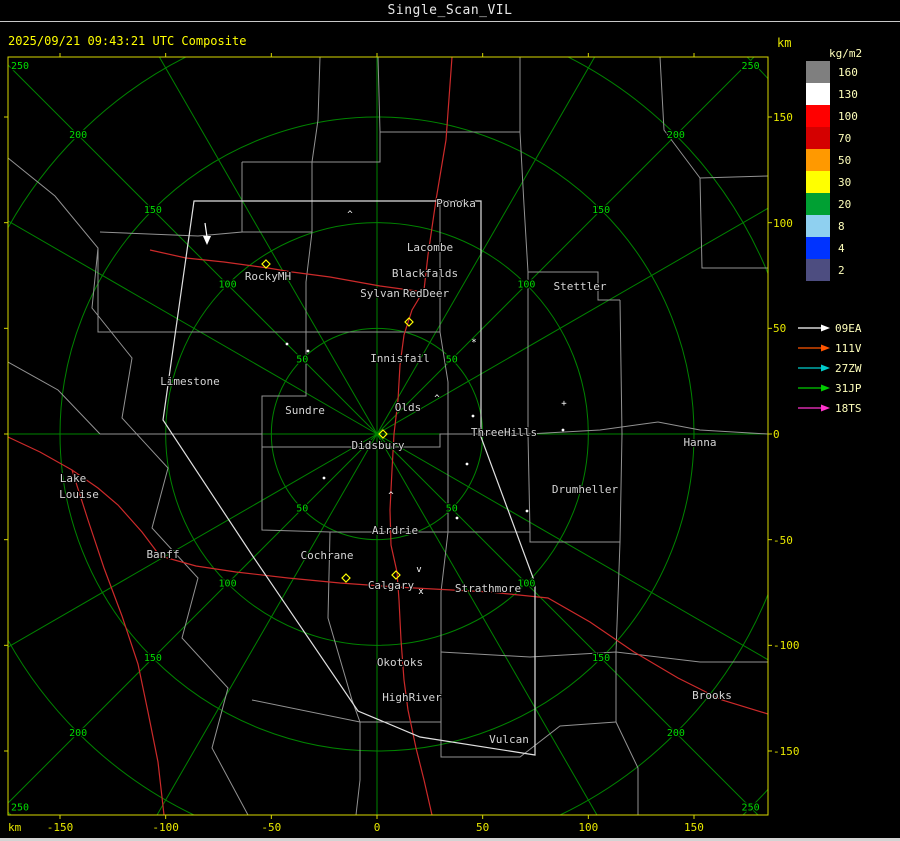 The image size is (900, 841). Describe the element at coordinates (783, 540) in the screenshot. I see `y-axis-tick-label: -50` at that location.